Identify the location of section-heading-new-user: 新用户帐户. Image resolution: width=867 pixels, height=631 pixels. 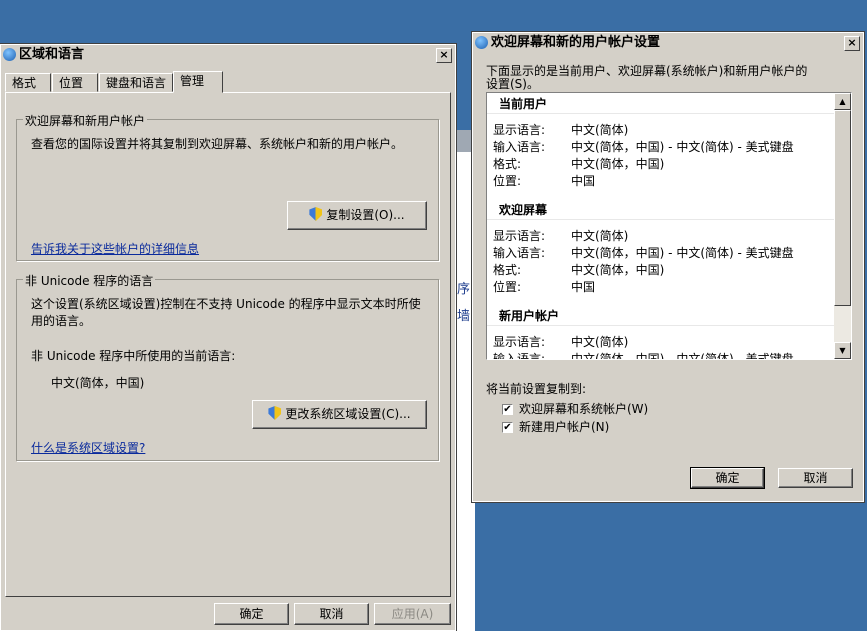
(529, 316).